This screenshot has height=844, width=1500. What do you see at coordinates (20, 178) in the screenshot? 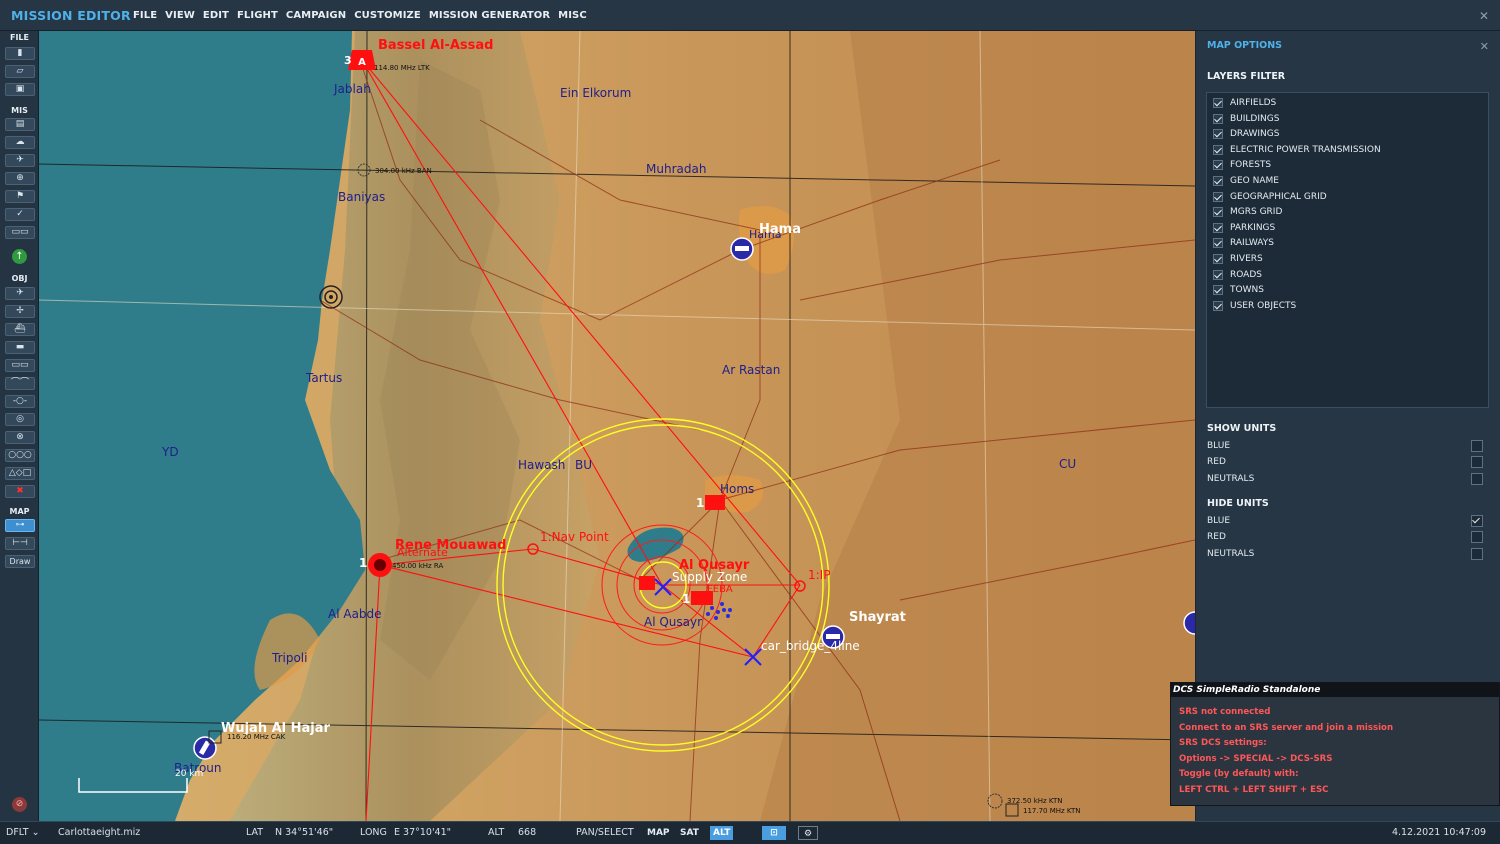
I see `target-icon: ⊕` at bounding box center [20, 178].